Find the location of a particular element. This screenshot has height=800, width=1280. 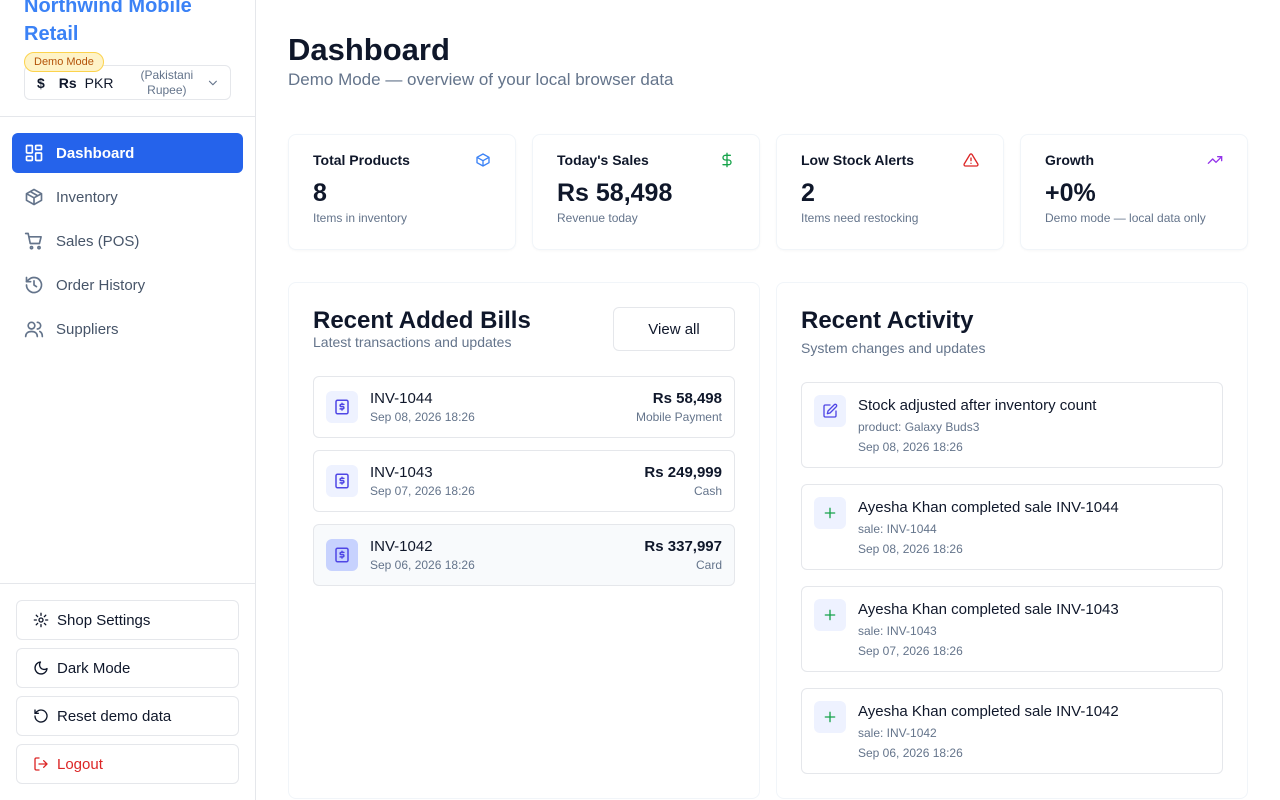

reset-demo-label: Reset demo data is located at coordinates (114, 716).